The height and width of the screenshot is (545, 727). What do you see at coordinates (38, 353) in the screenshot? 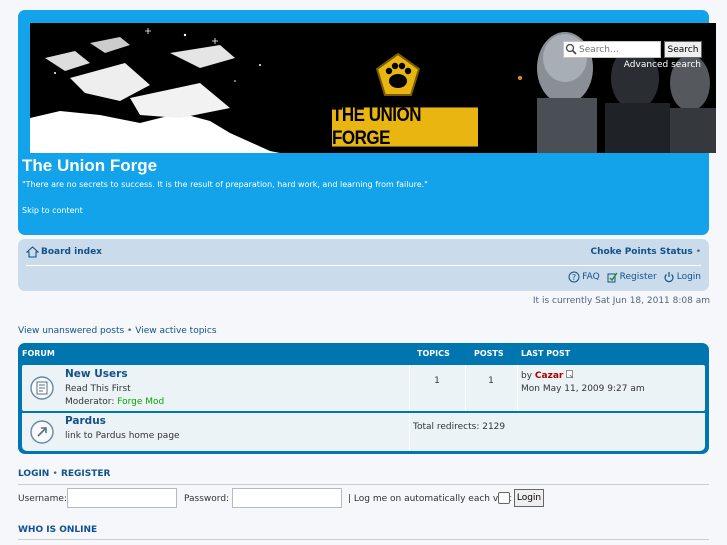
I see `col-forum: FORUM` at bounding box center [38, 353].